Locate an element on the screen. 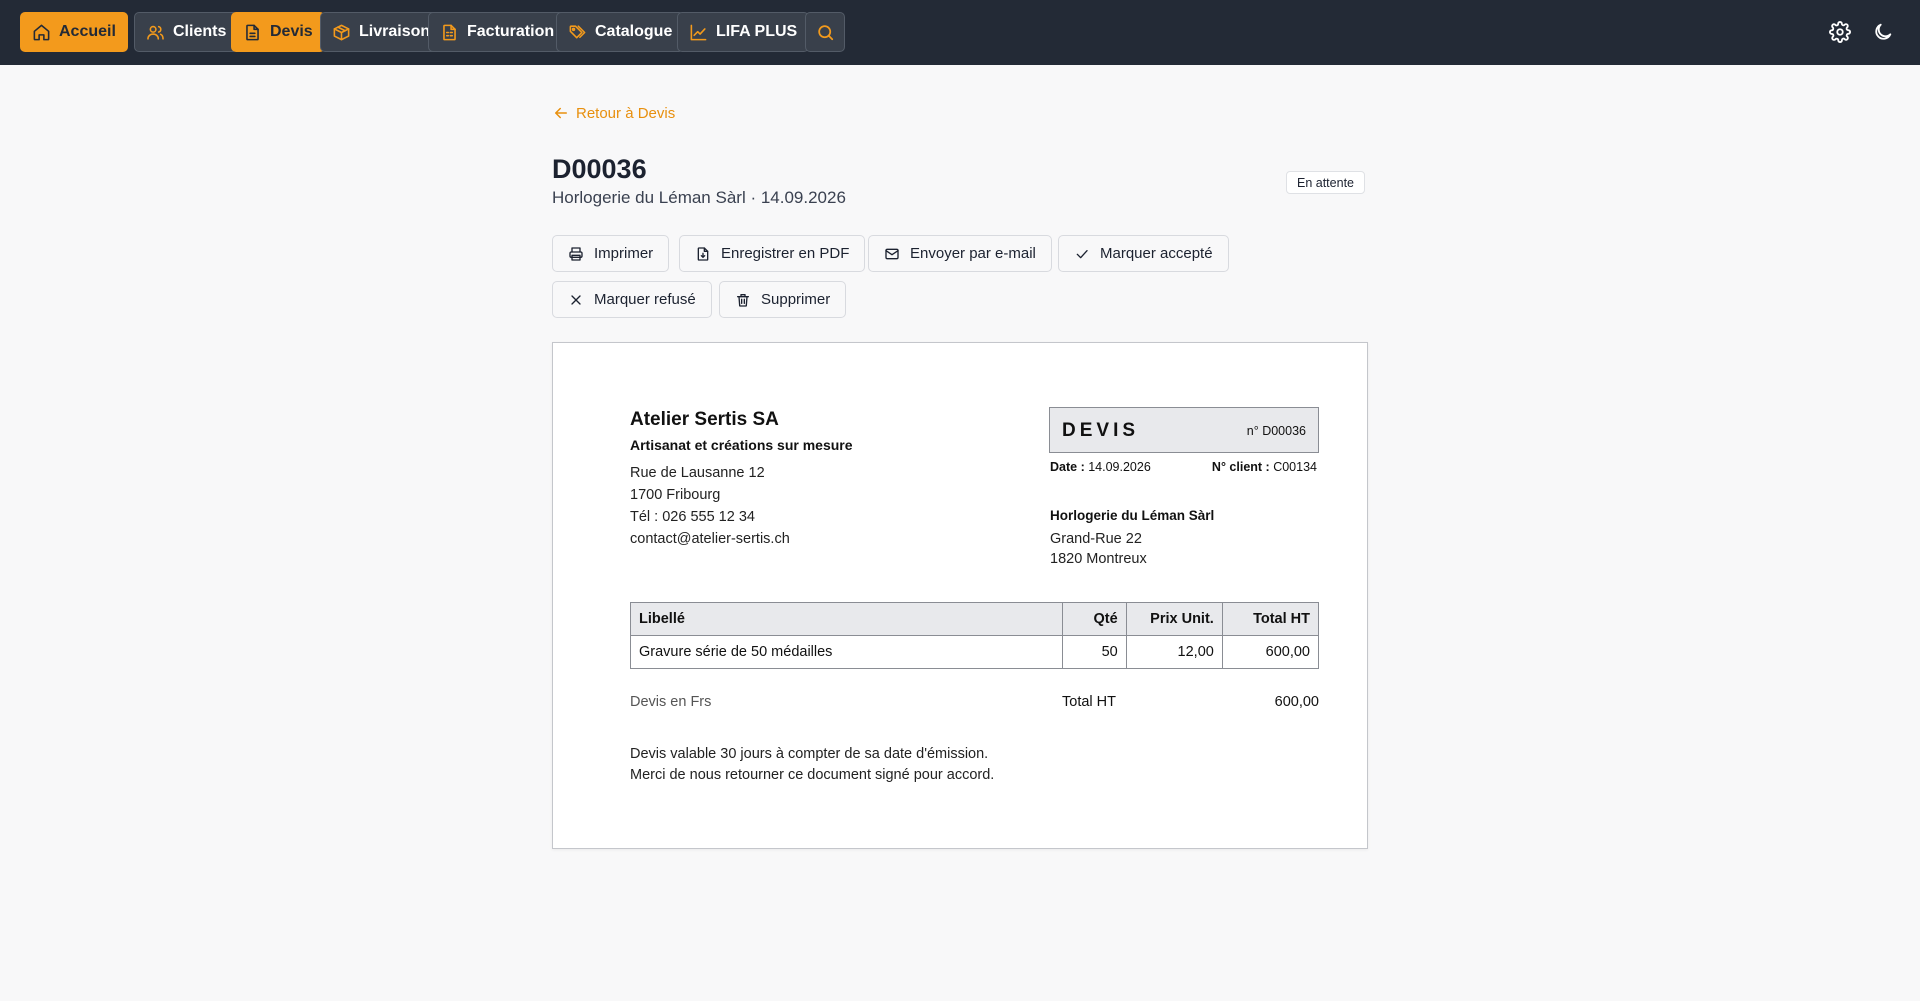 This screenshot has height=1001, width=1920. save-pdf-label: Enregistrer en PDF is located at coordinates (785, 253).